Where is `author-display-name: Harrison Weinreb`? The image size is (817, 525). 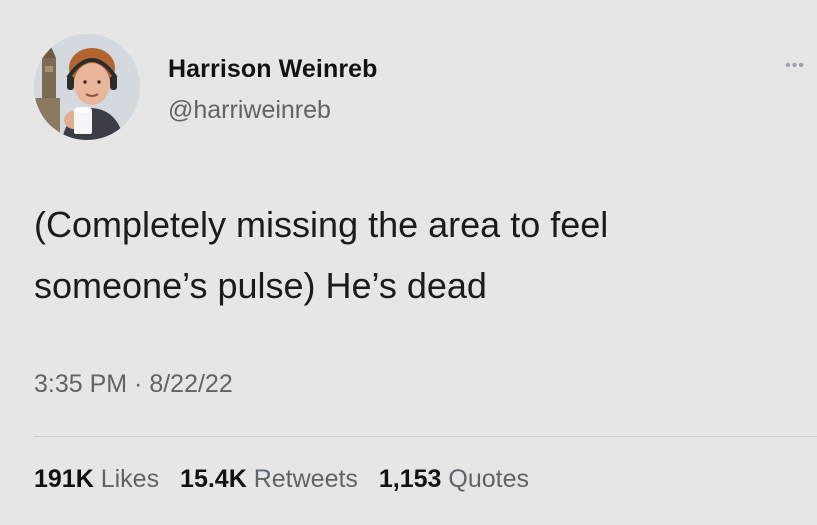
author-display-name: Harrison Weinreb is located at coordinates (273, 69).